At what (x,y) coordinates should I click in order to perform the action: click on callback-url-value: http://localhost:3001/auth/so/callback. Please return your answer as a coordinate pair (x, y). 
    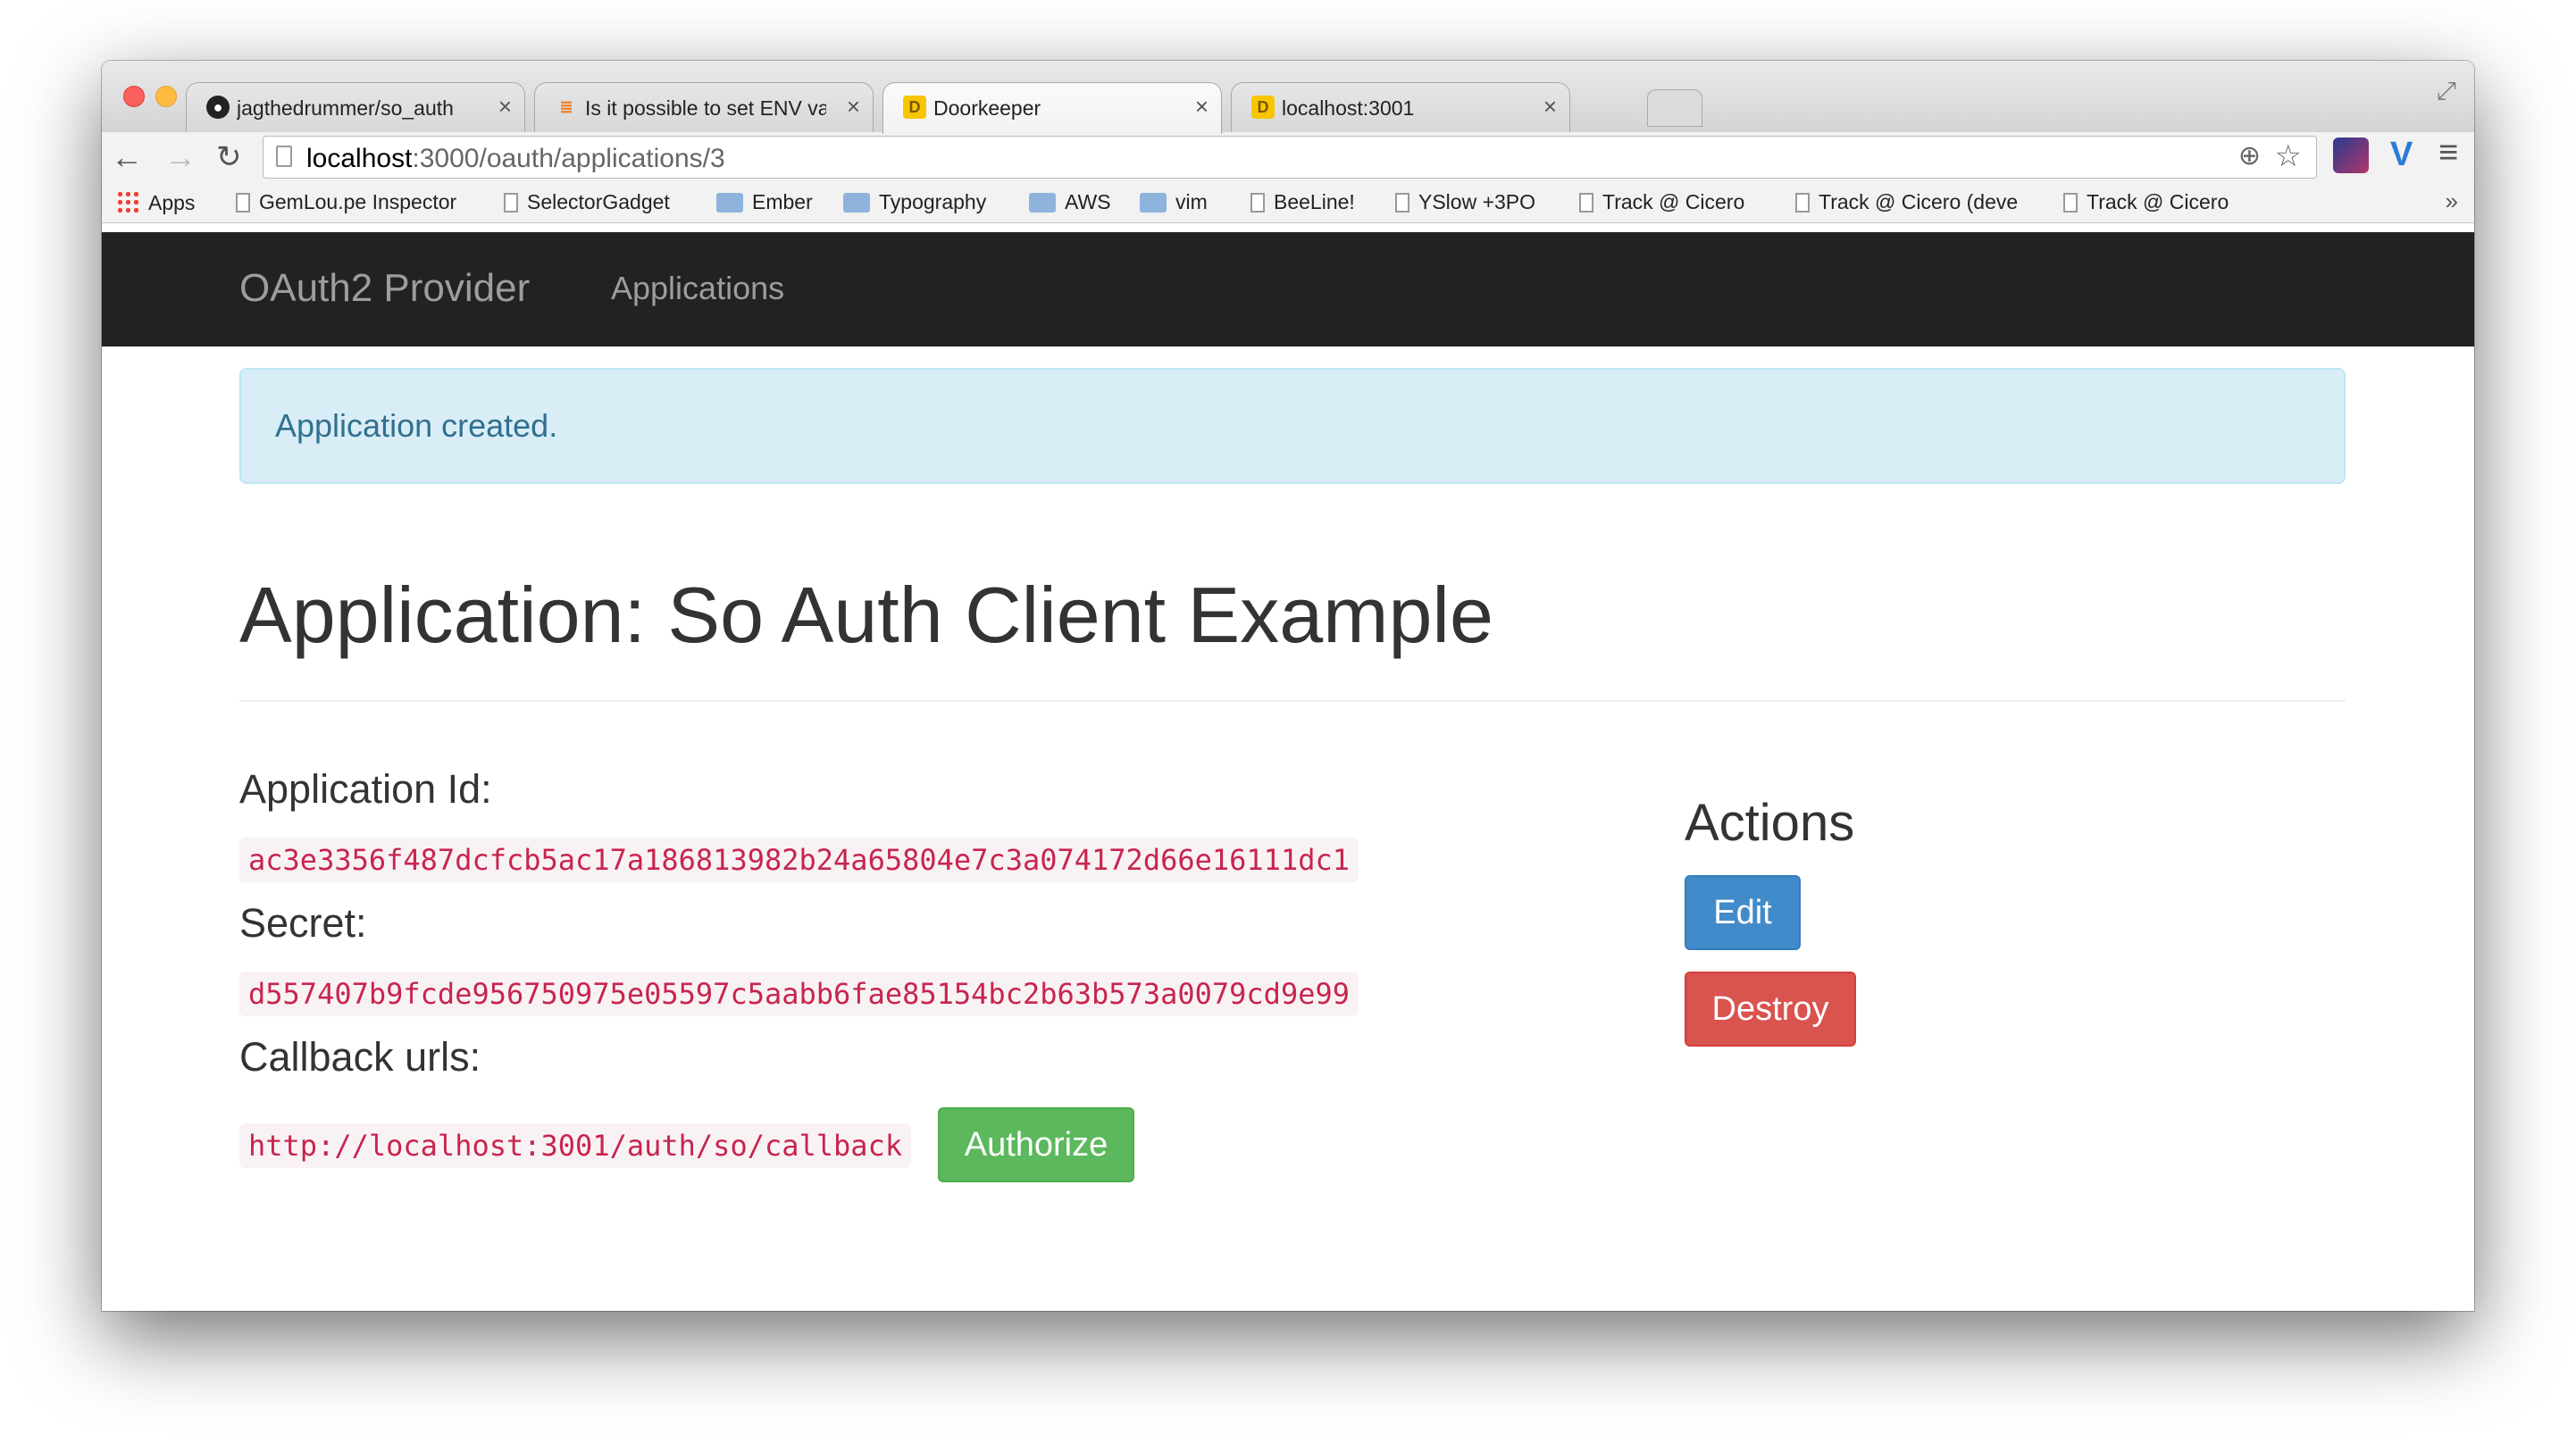
    Looking at the image, I should click on (576, 1145).